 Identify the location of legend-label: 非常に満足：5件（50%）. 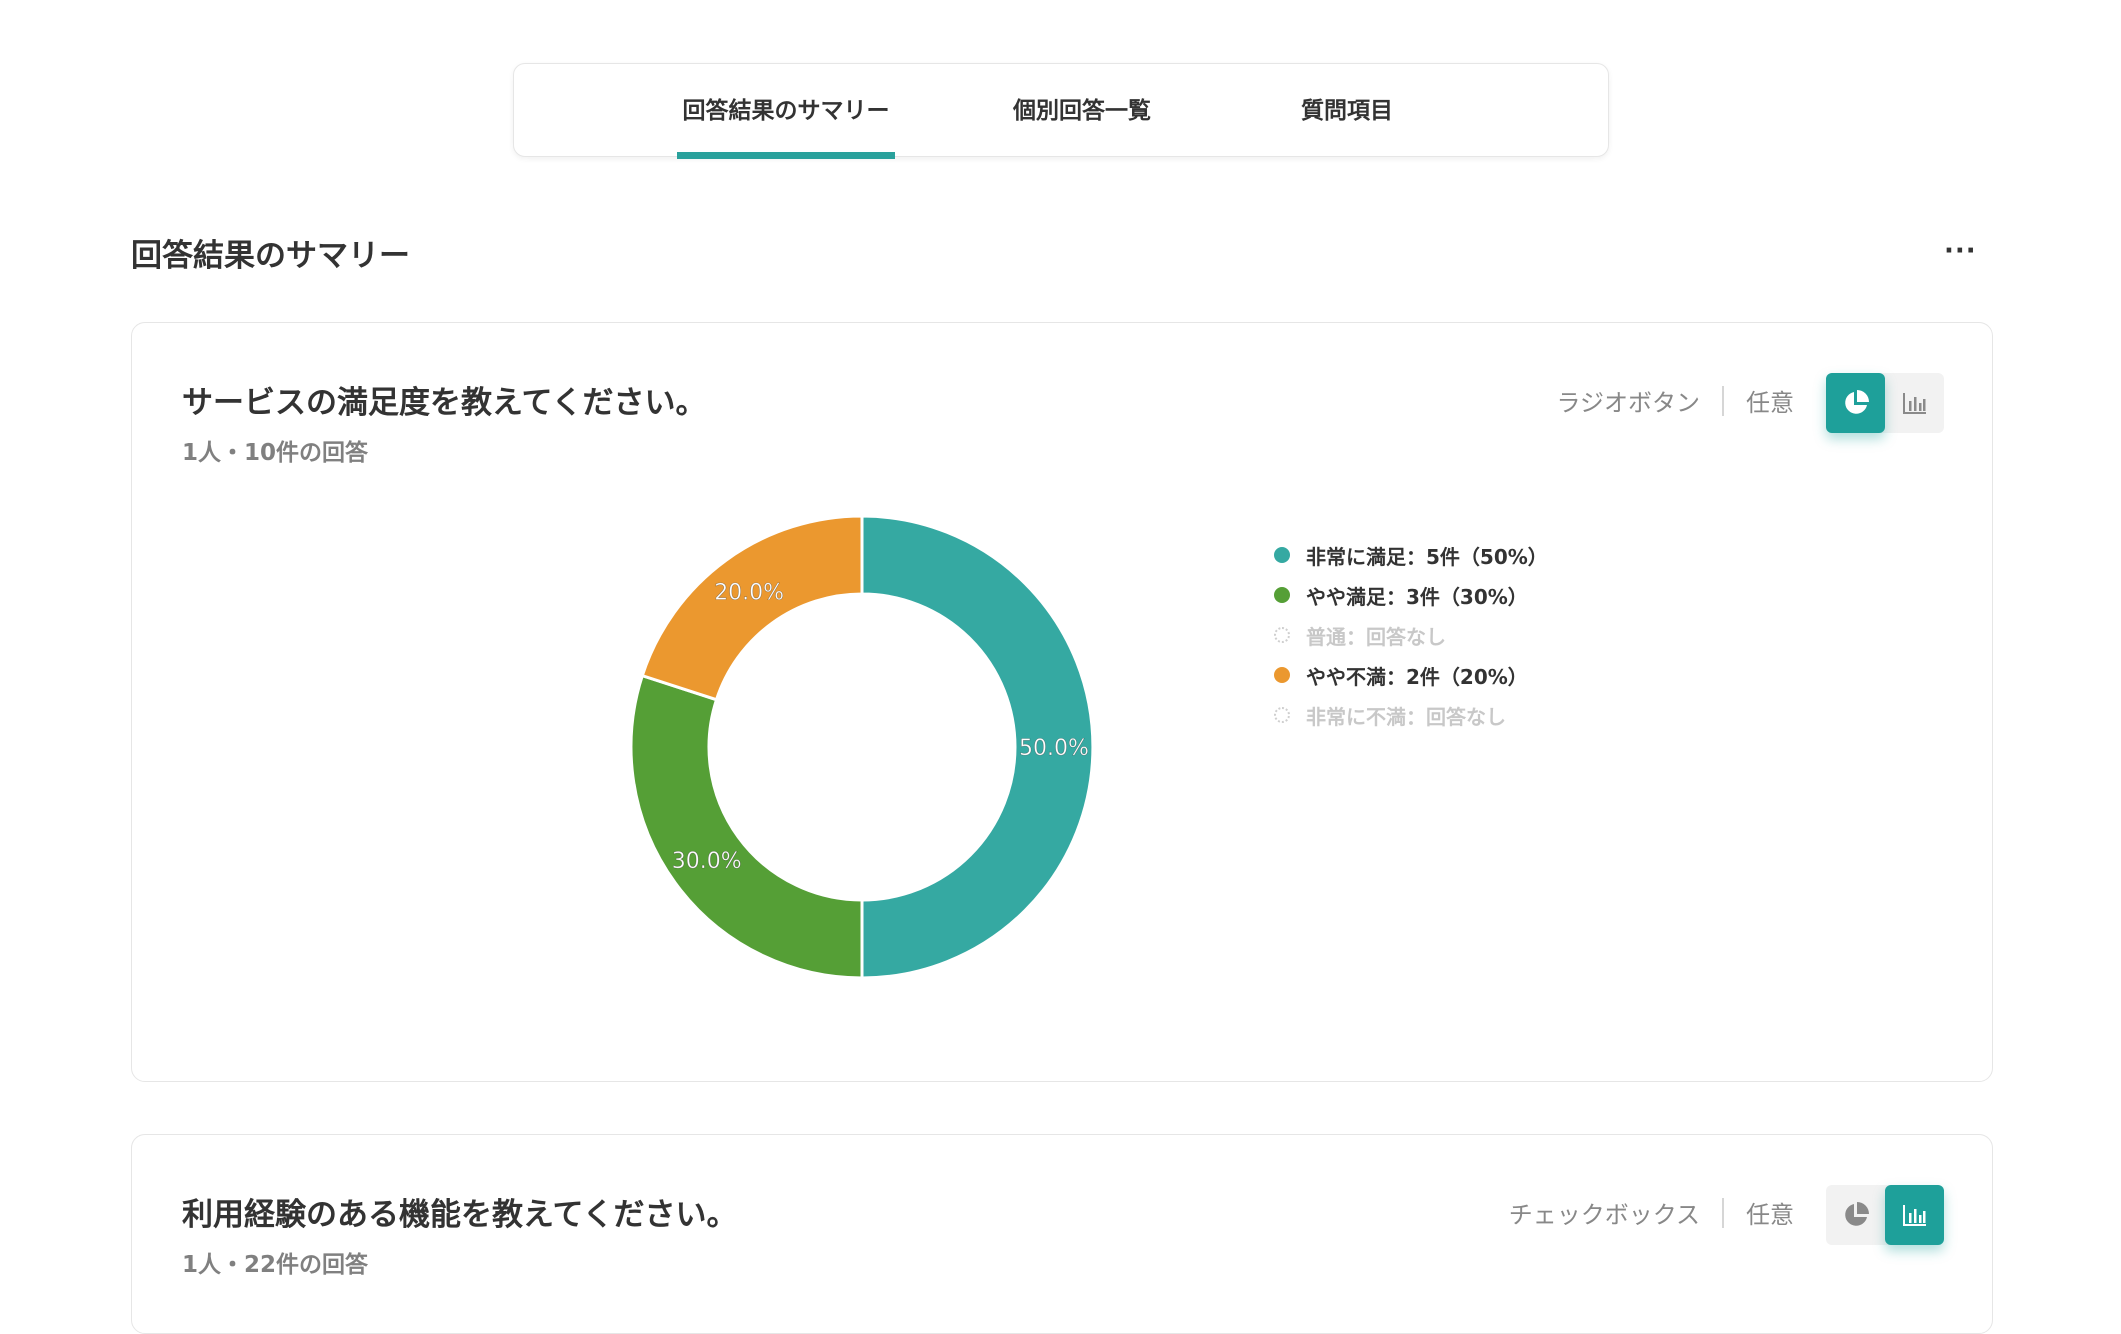
(1427, 556).